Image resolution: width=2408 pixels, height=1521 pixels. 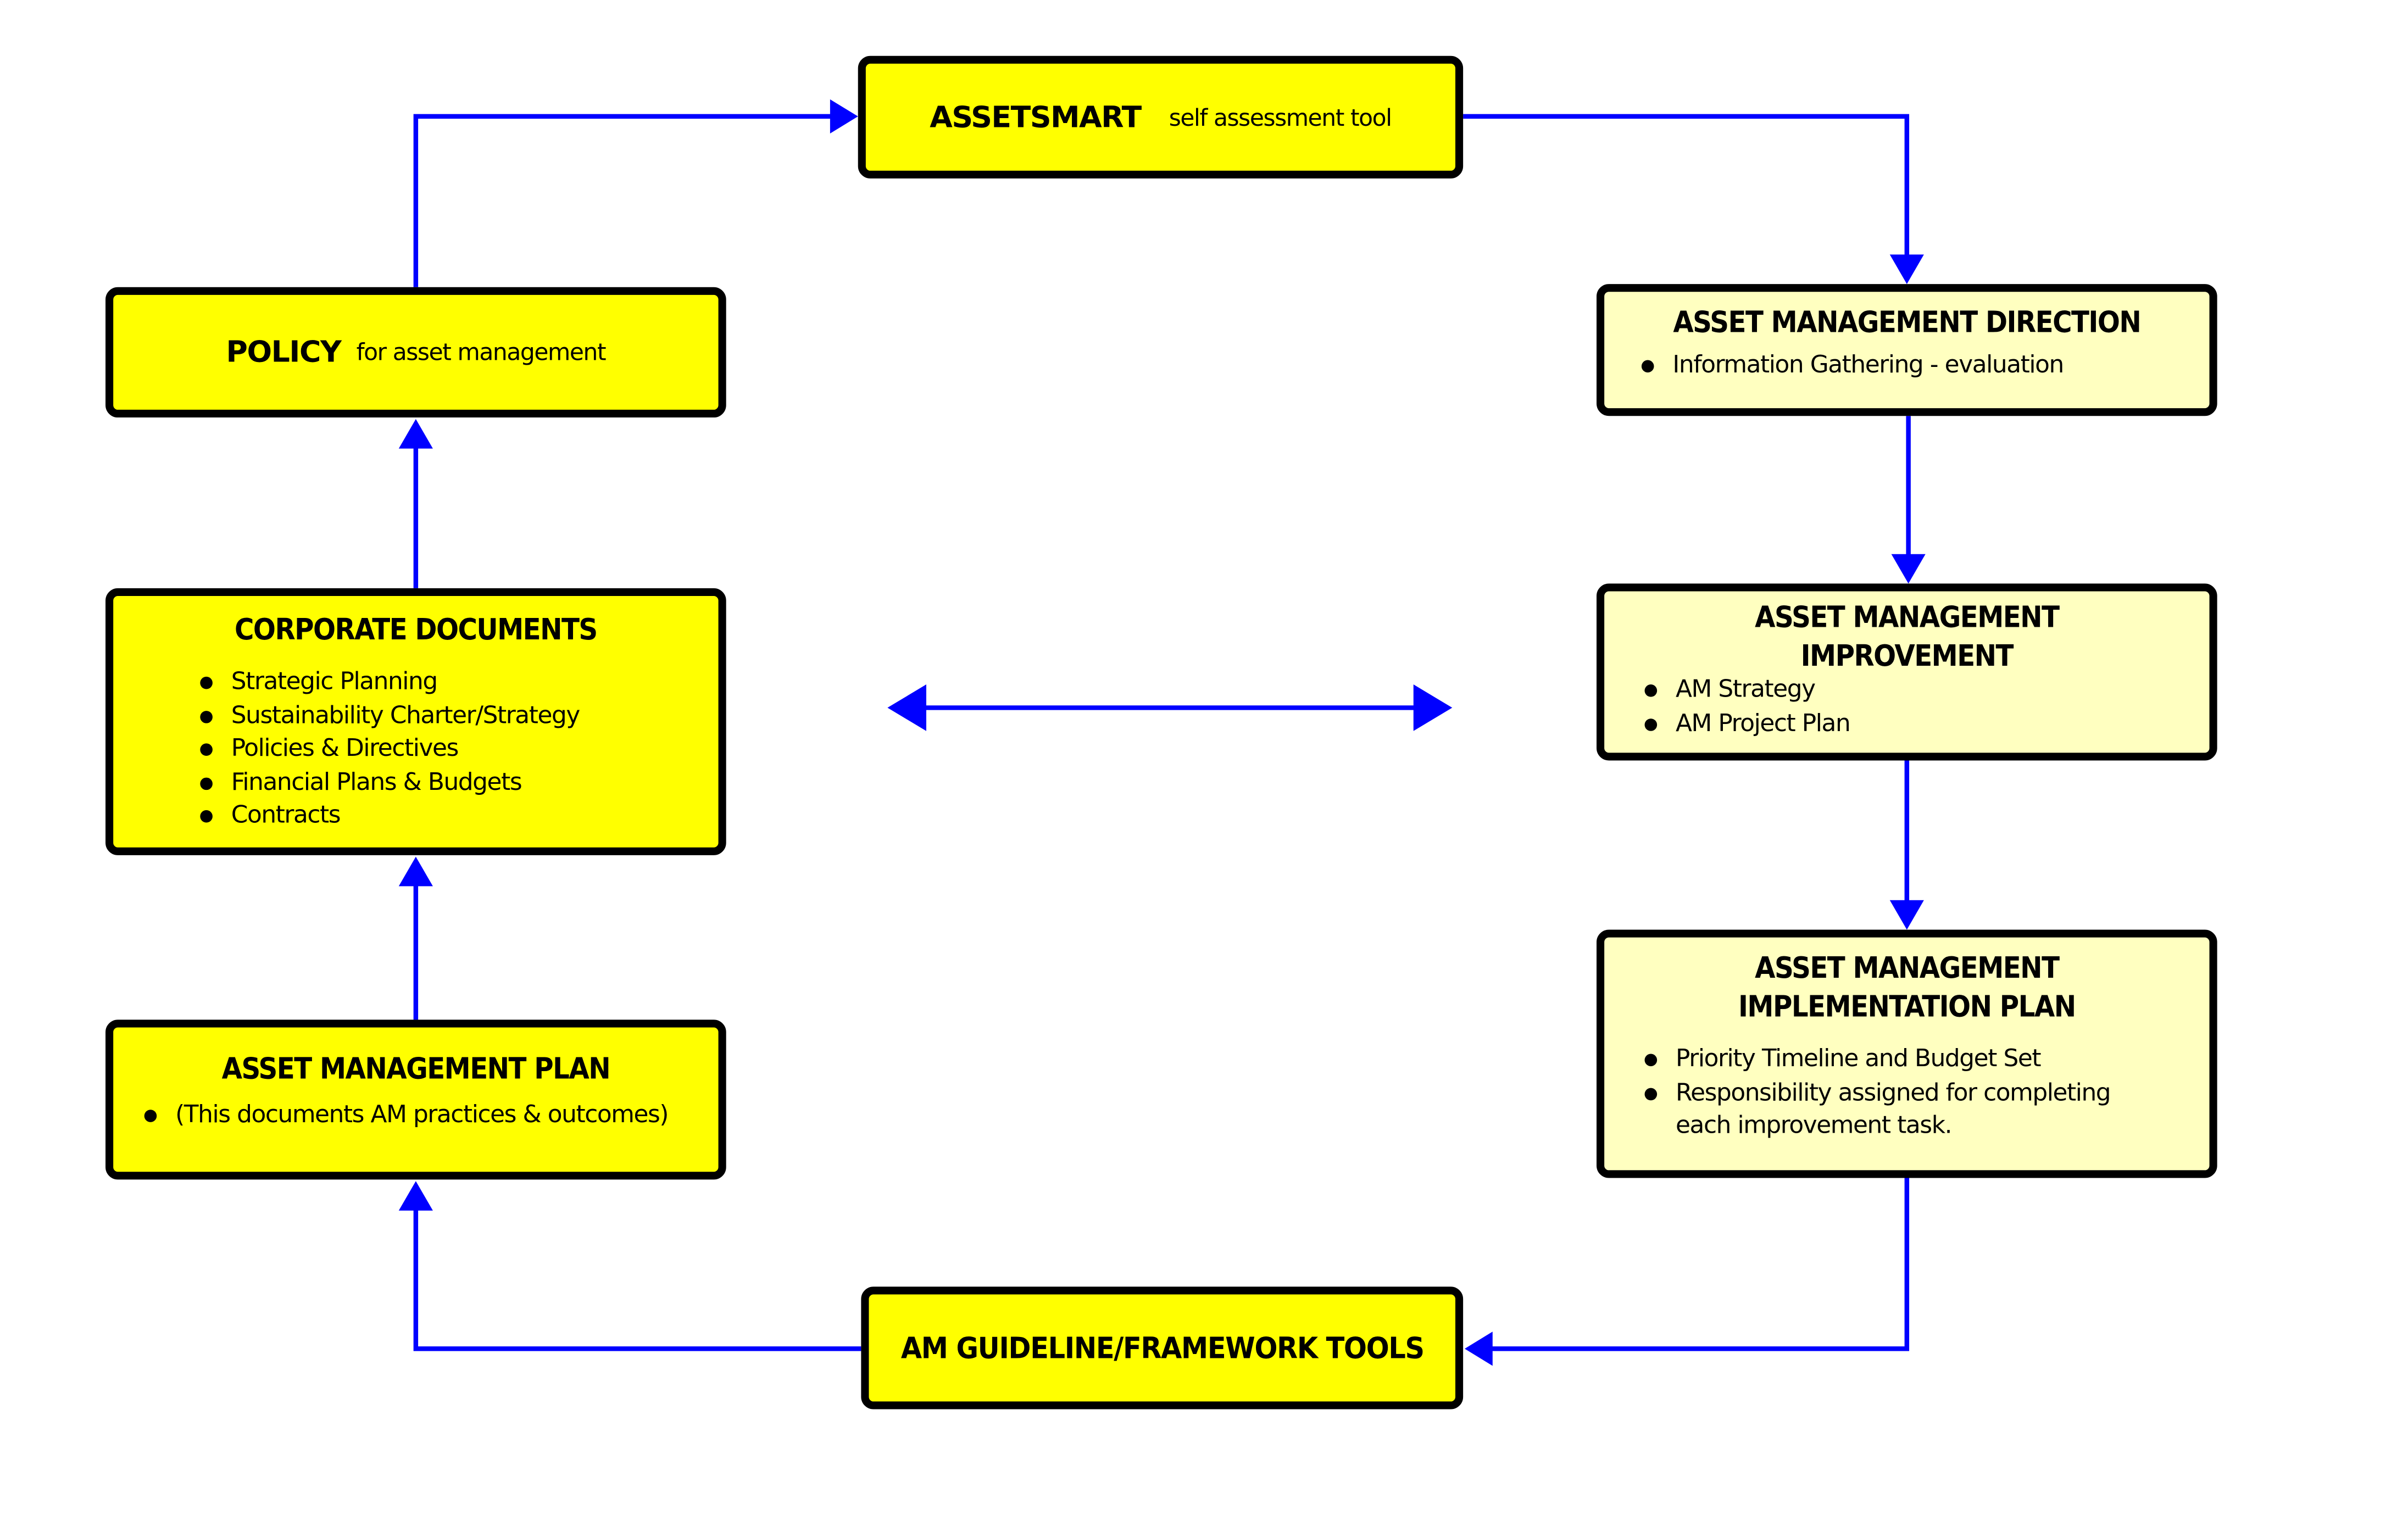 I want to click on node-bullet-list: (This documents AM practices & outcomes), so click(x=428, y=1115).